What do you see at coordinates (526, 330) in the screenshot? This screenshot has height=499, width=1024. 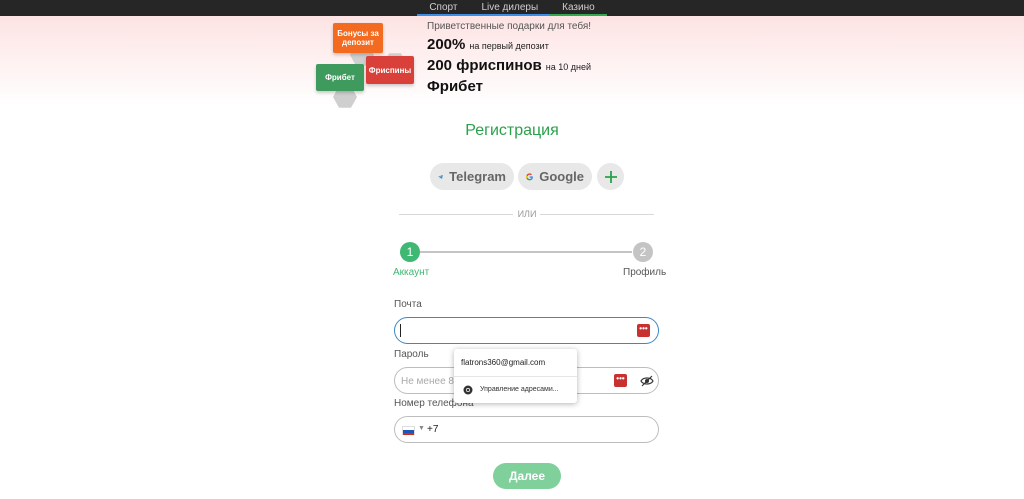 I see `email-field: •••` at bounding box center [526, 330].